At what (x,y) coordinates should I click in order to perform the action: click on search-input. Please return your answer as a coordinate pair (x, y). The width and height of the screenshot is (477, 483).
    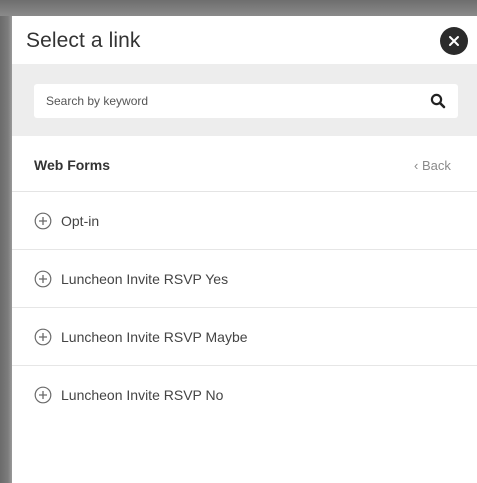
    Looking at the image, I should click on (231, 101).